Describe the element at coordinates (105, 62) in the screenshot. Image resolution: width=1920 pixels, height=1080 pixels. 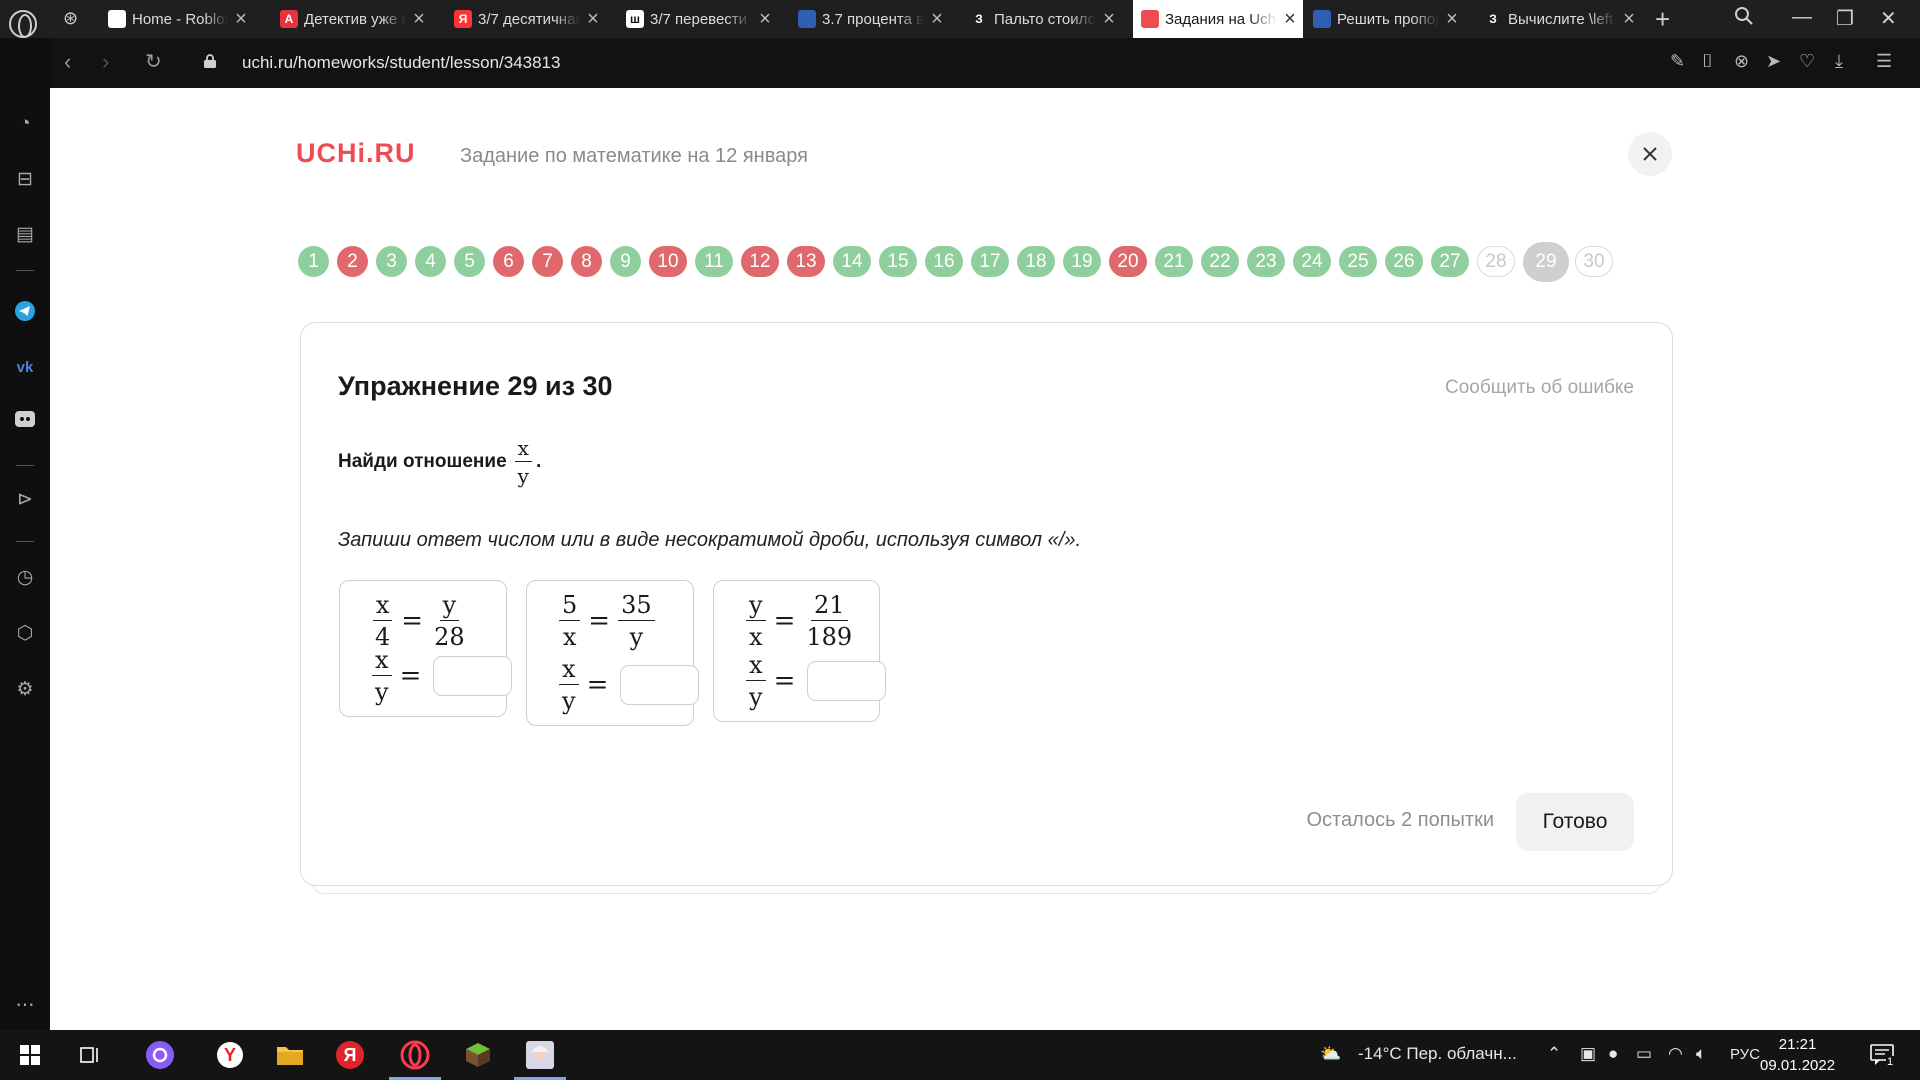
I see `forward-icon: ›` at that location.